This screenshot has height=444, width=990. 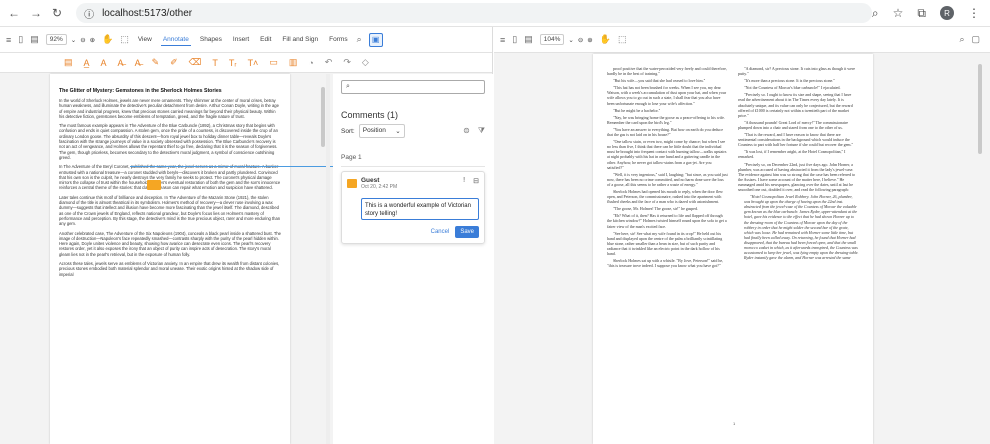 I want to click on back-icon: ←, so click(x=14, y=13).